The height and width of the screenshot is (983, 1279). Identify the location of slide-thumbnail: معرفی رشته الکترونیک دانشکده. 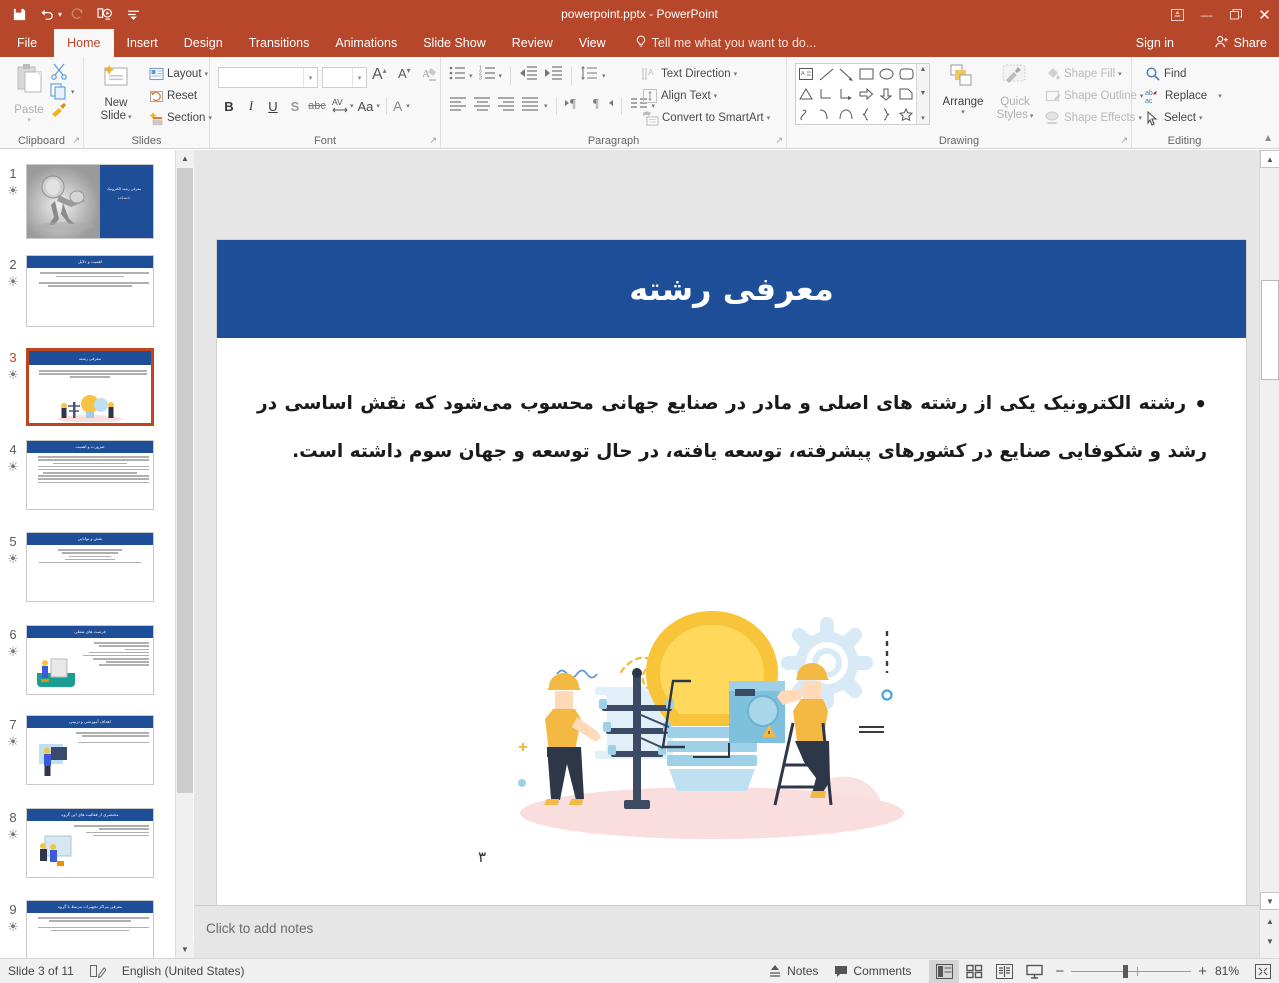
(90, 201).